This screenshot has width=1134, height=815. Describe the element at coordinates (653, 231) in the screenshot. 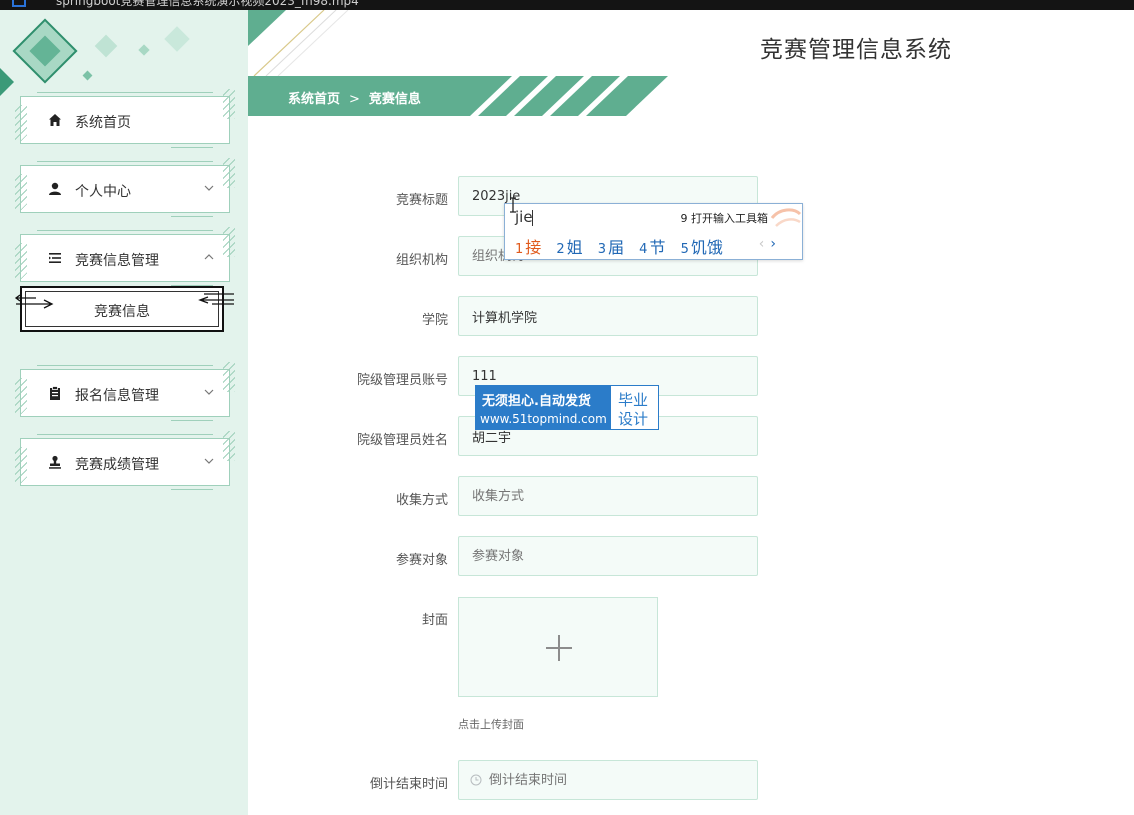

I see `ime-candidate-window: jie 9 打开输入工具箱 1接 2姐 3届 4节 5 饥饿 ‹ ›` at that location.